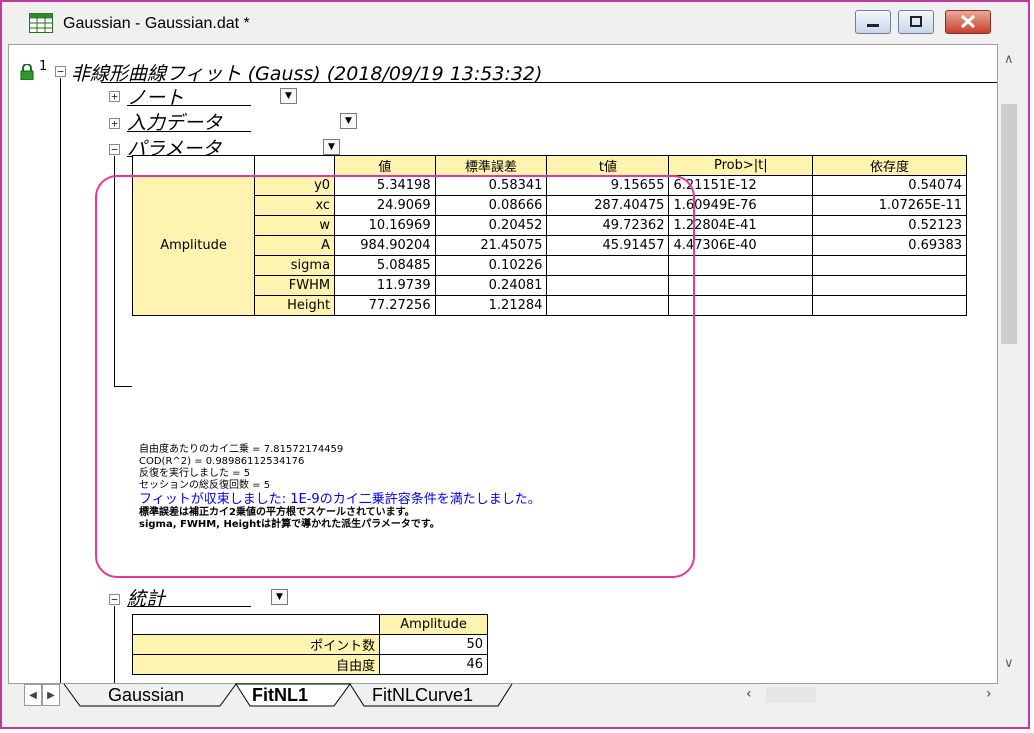  What do you see at coordinates (741, 205) in the screenshot?
I see `table-cell: 1.60949E-76` at bounding box center [741, 205].